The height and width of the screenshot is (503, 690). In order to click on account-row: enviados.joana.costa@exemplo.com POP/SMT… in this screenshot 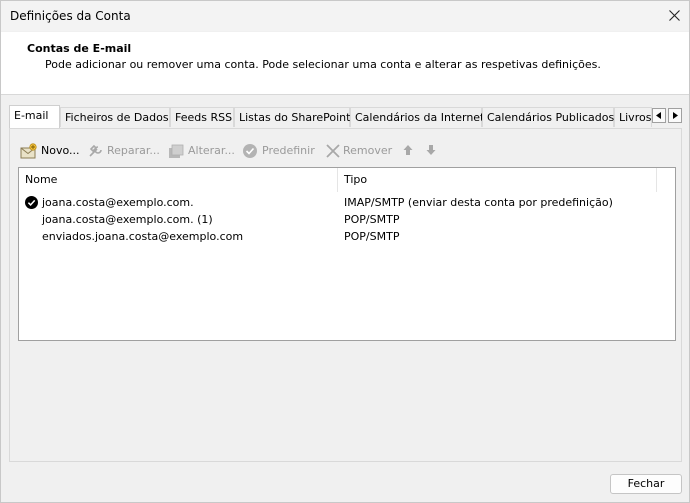, I will do `click(347, 236)`.